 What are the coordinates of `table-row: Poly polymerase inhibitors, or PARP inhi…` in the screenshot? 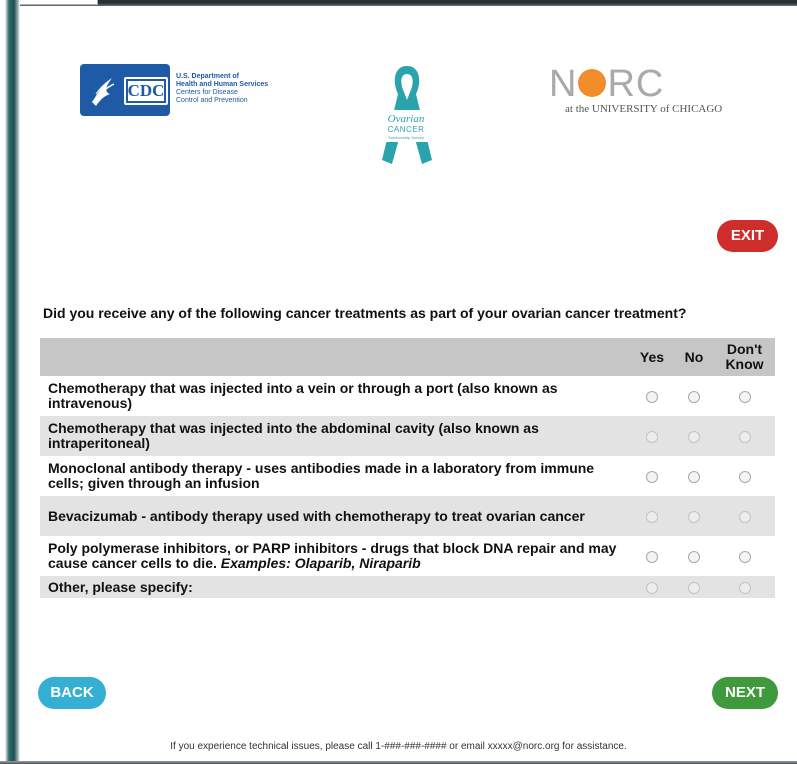 It's located at (407, 556).